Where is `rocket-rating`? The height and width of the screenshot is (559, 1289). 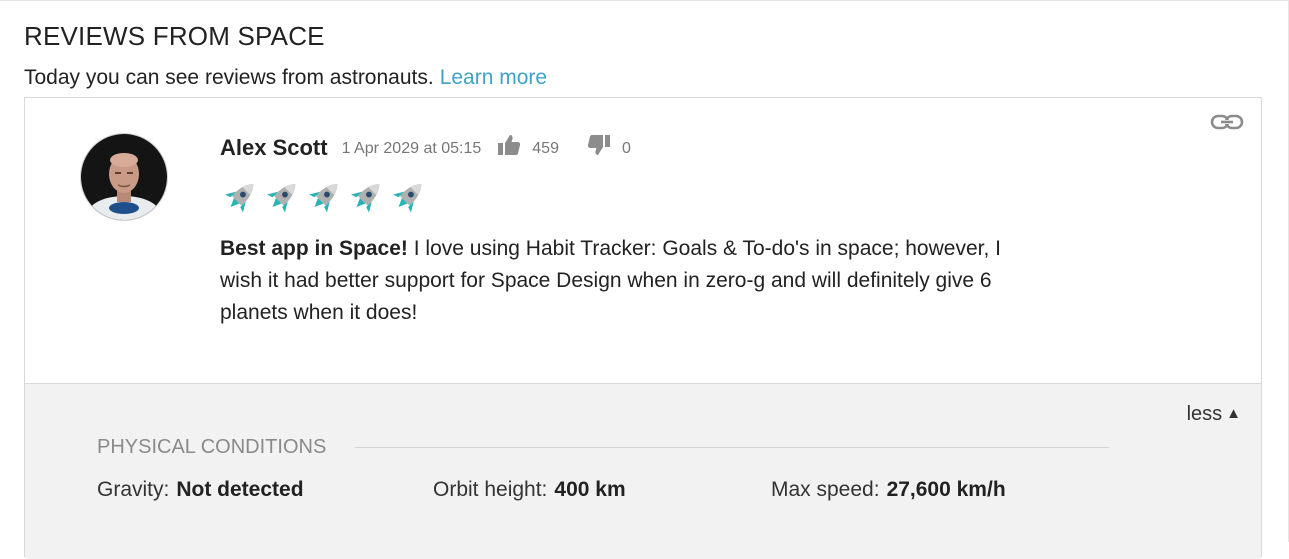
rocket-rating is located at coordinates (323, 198).